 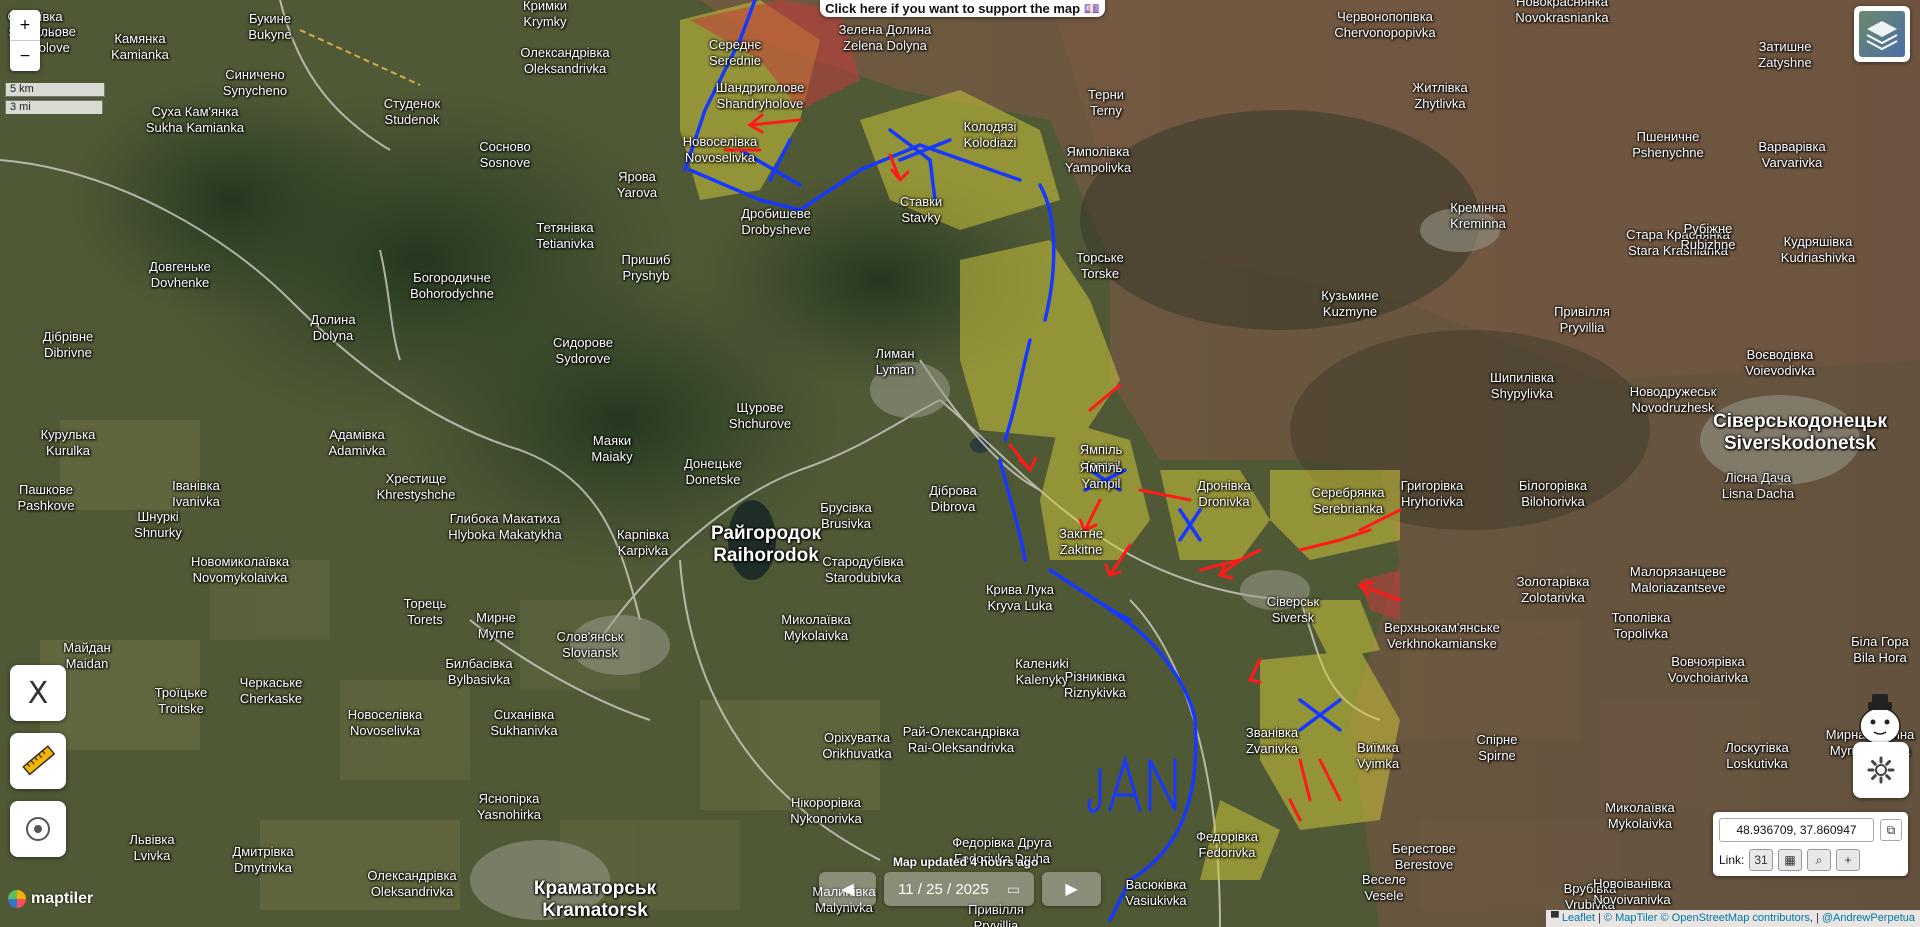 What do you see at coordinates (505, 155) in the screenshot?
I see `place-label: Сосново Sosnove` at bounding box center [505, 155].